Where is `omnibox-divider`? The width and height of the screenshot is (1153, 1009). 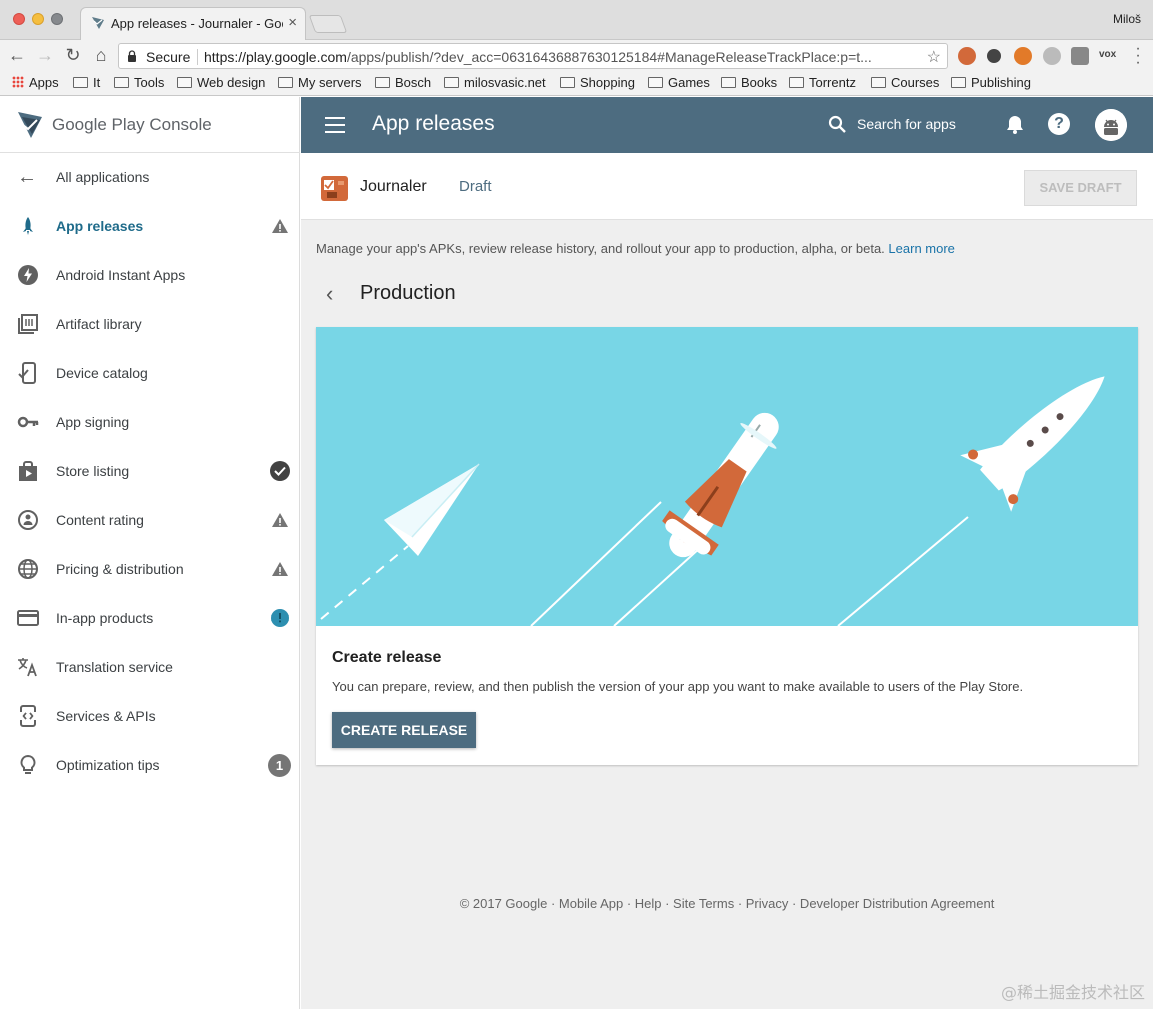 omnibox-divider is located at coordinates (197, 57).